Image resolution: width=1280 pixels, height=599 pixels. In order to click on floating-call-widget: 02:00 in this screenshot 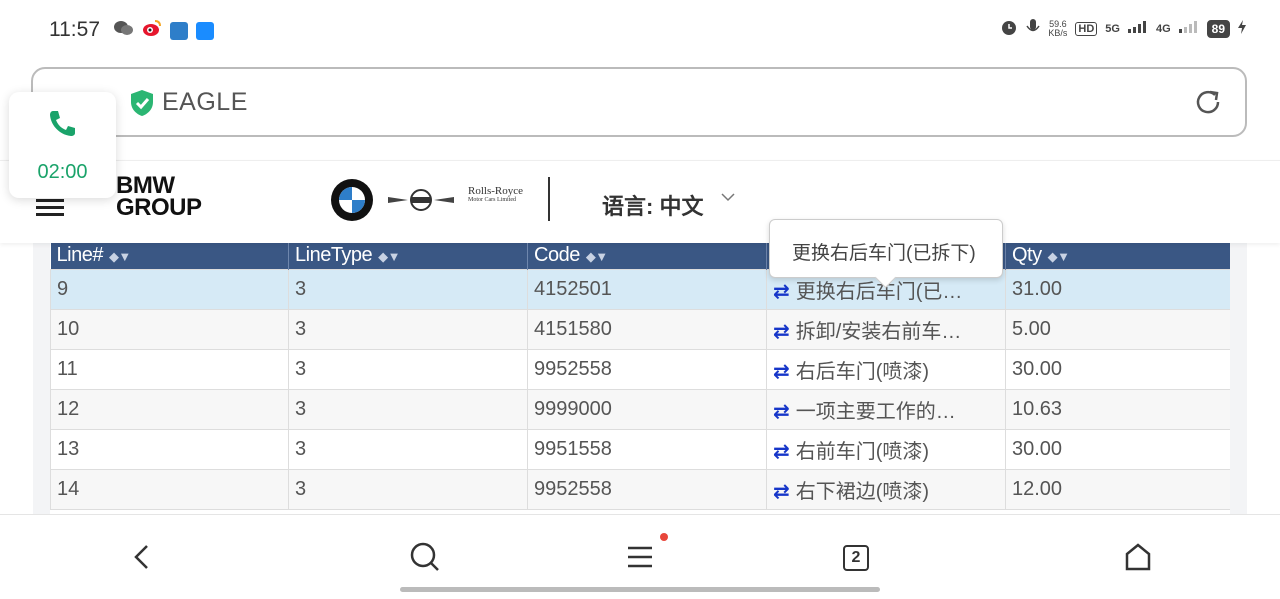, I will do `click(62, 145)`.